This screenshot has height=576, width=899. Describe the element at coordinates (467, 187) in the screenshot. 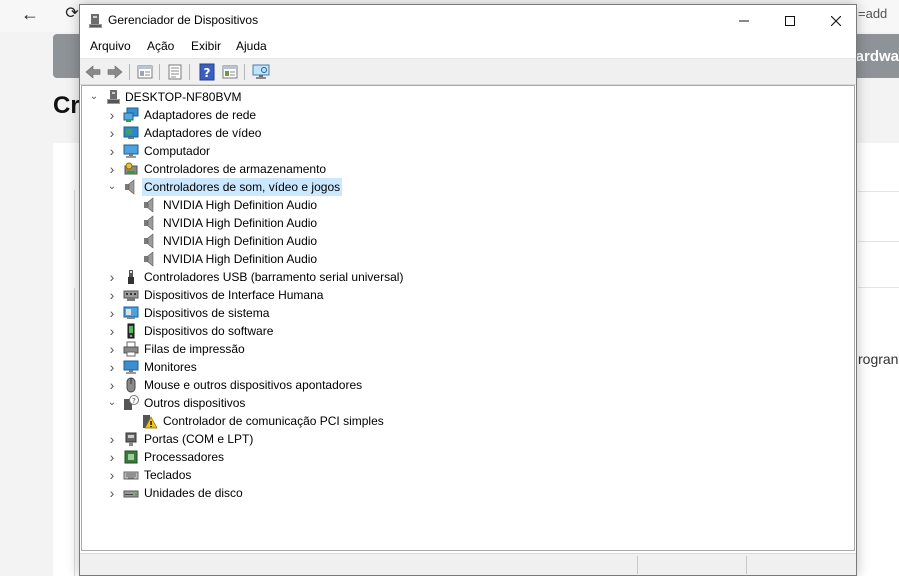

I see `tree-category: ⌄ Controladores de som, vídeo e jogos` at that location.